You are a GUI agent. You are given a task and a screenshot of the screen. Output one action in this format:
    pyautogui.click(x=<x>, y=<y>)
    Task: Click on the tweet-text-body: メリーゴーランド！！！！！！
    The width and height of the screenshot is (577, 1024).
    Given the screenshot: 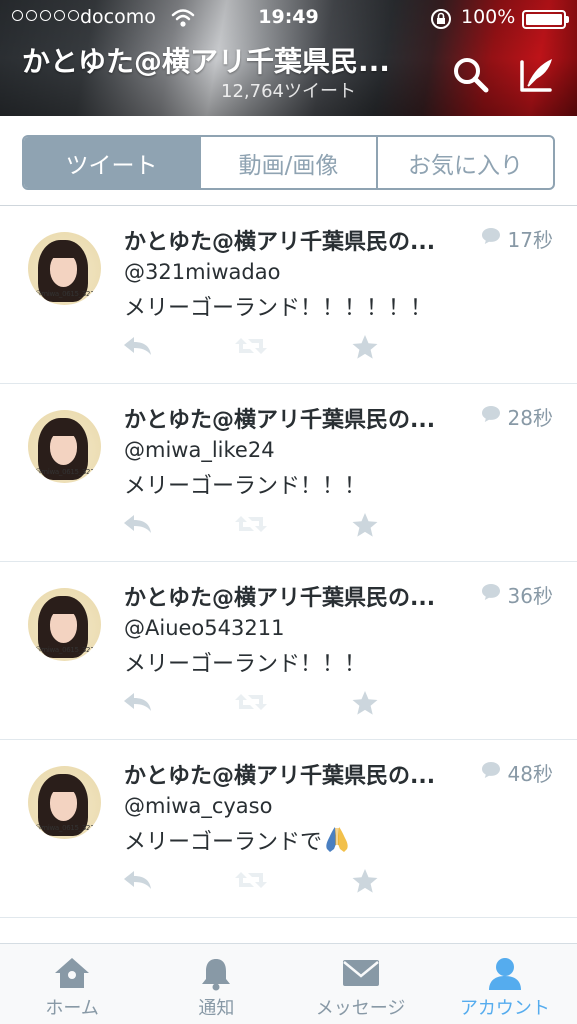 What is the action you would take?
    pyautogui.click(x=278, y=308)
    